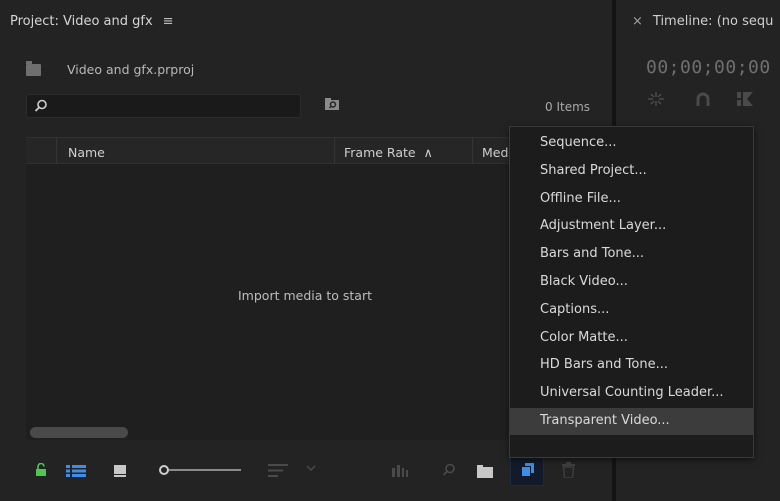 This screenshot has height=501, width=780. I want to click on folder-up-icon, so click(33, 68).